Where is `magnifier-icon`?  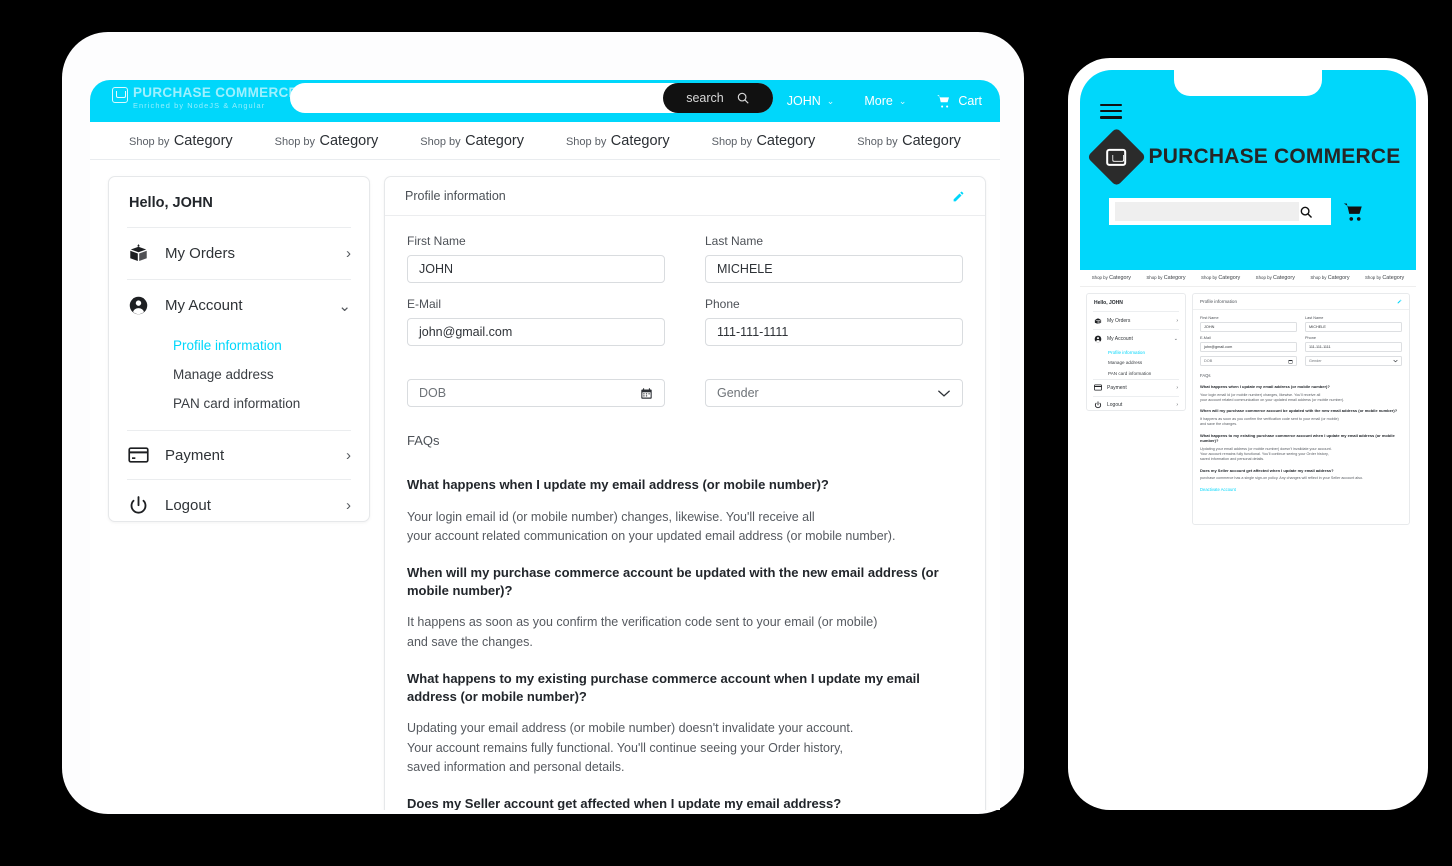
magnifier-icon is located at coordinates (1312, 212).